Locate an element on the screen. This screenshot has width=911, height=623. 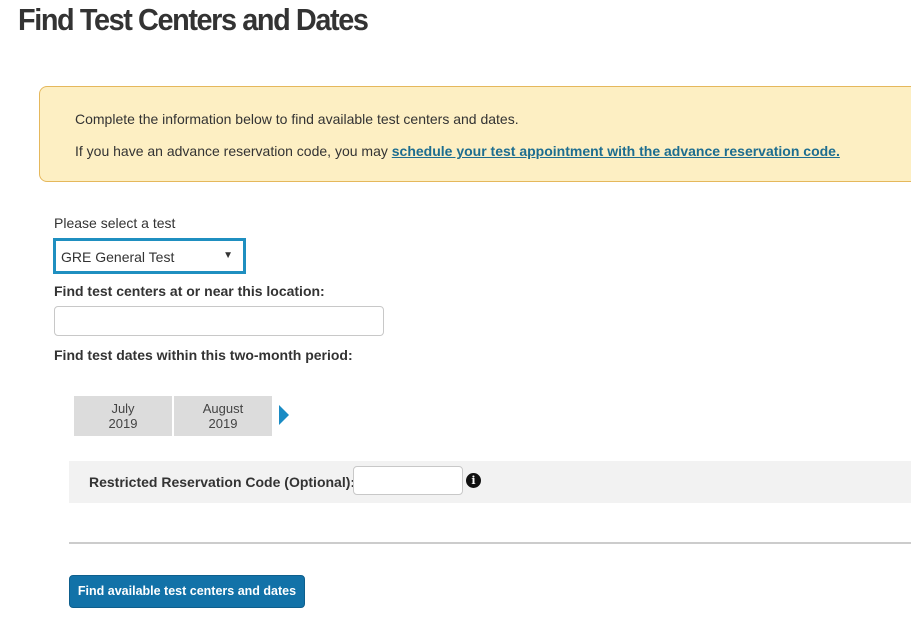
info-icon: i is located at coordinates (473, 480).